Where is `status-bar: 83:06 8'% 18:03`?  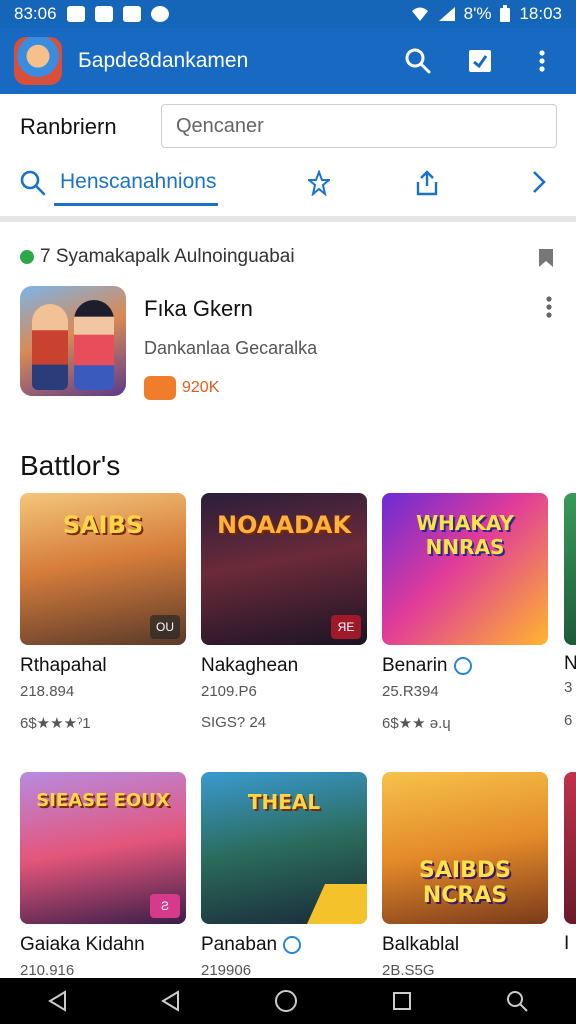
status-bar: 83:06 8'% 18:03 is located at coordinates (288, 14).